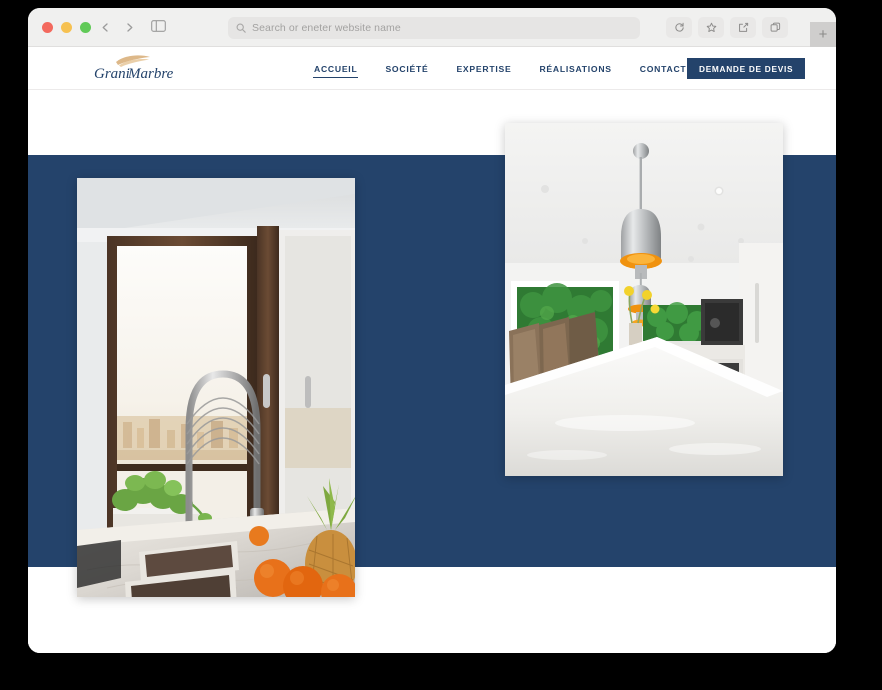 The height and width of the screenshot is (690, 882). Describe the element at coordinates (483, 69) in the screenshot. I see `nav-item-expertise: EXPERTISE` at that location.